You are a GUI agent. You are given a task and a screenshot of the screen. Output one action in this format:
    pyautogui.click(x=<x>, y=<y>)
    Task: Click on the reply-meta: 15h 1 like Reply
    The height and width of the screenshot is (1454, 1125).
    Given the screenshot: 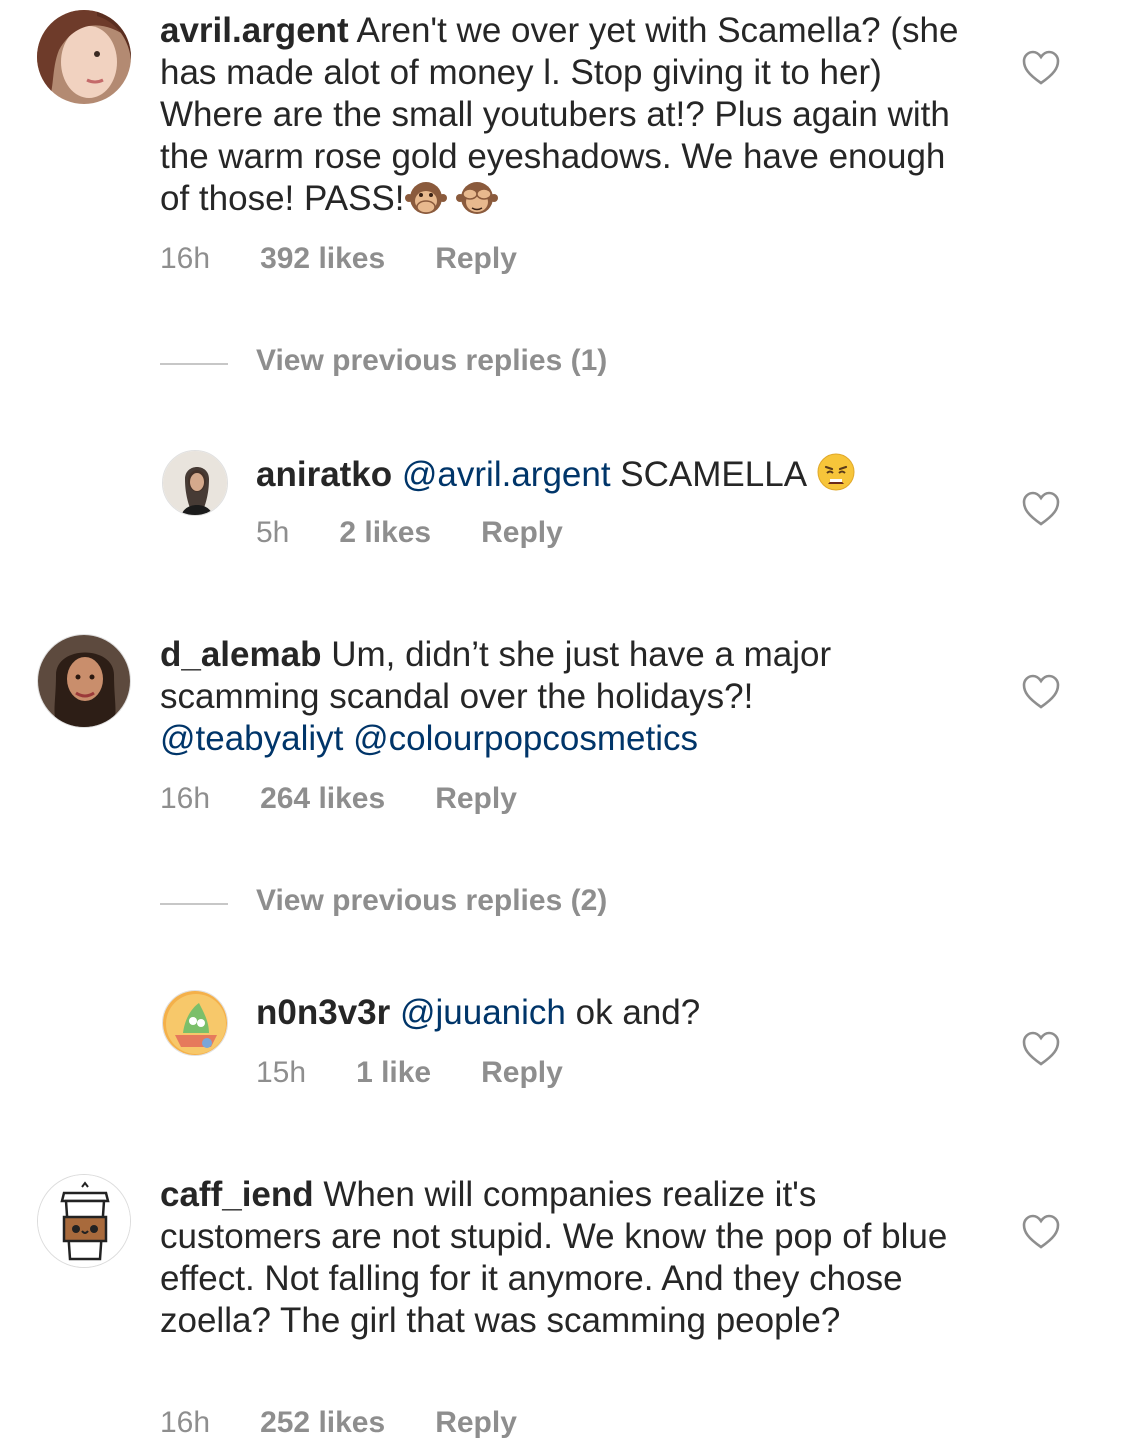 What is the action you would take?
    pyautogui.click(x=409, y=1073)
    